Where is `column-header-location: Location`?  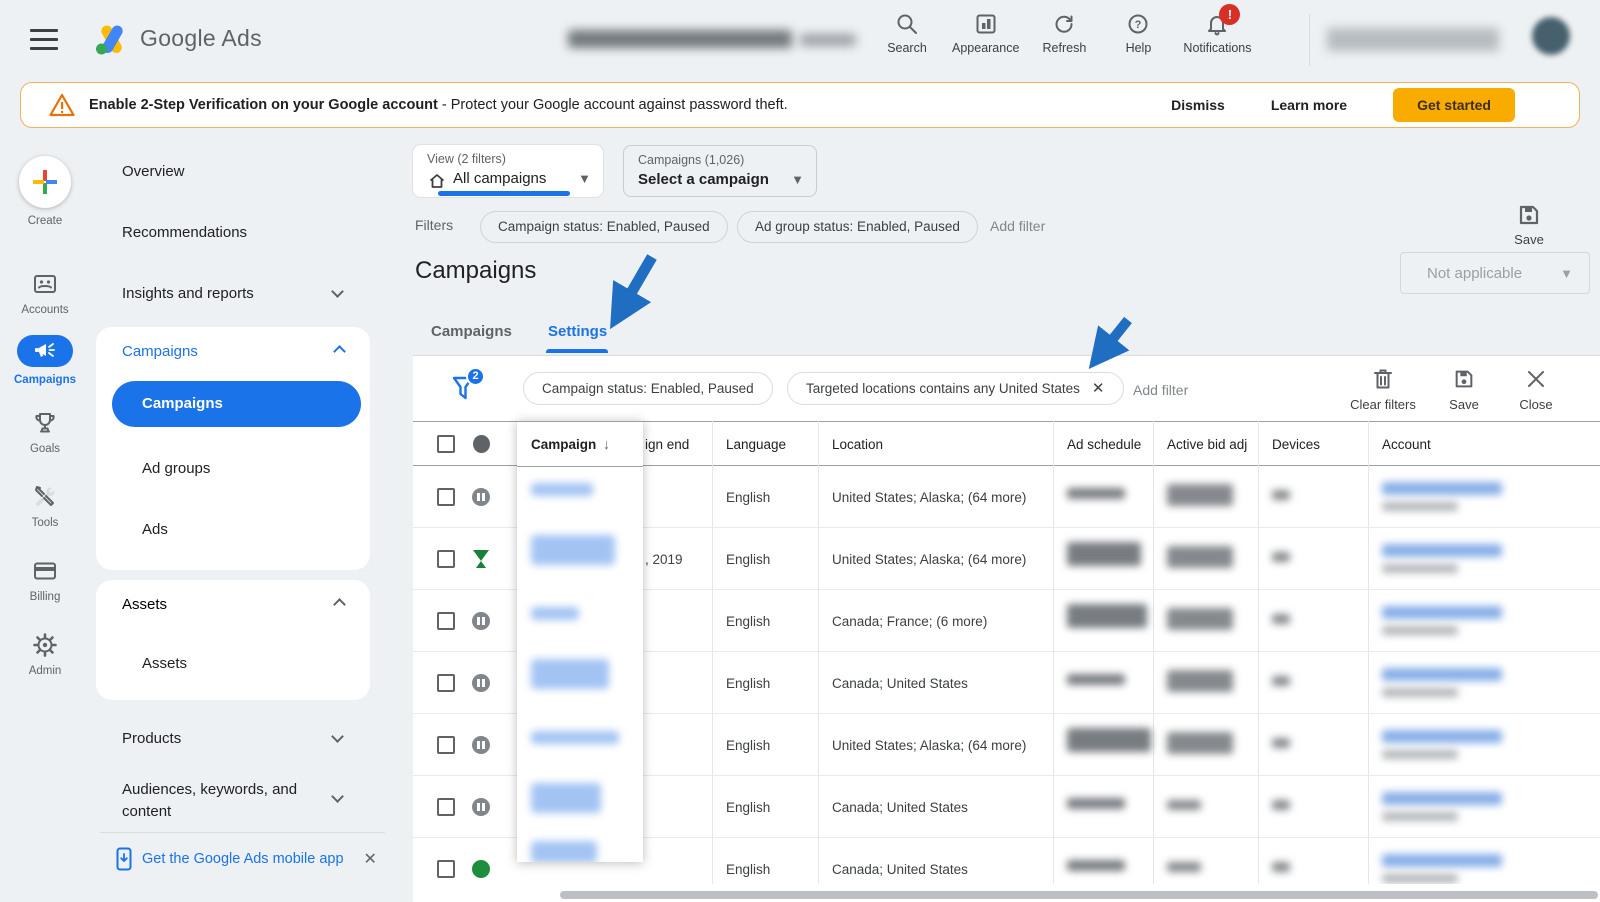 column-header-location: Location is located at coordinates (857, 444).